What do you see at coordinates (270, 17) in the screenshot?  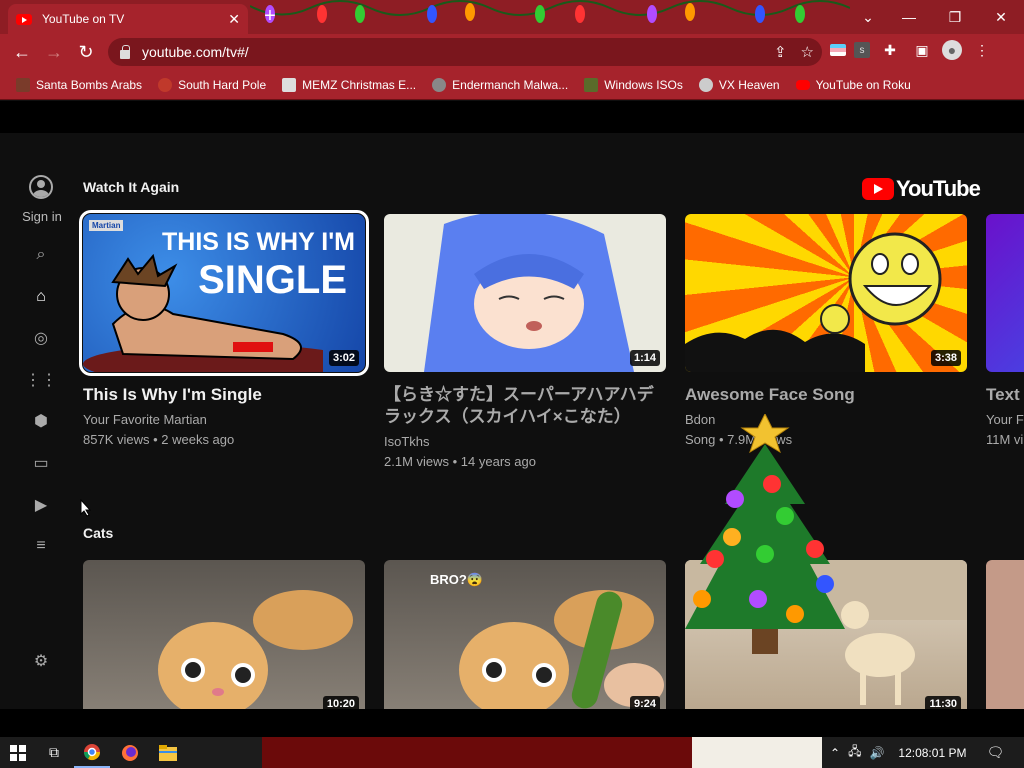 I see `new-tab-button: +` at bounding box center [270, 17].